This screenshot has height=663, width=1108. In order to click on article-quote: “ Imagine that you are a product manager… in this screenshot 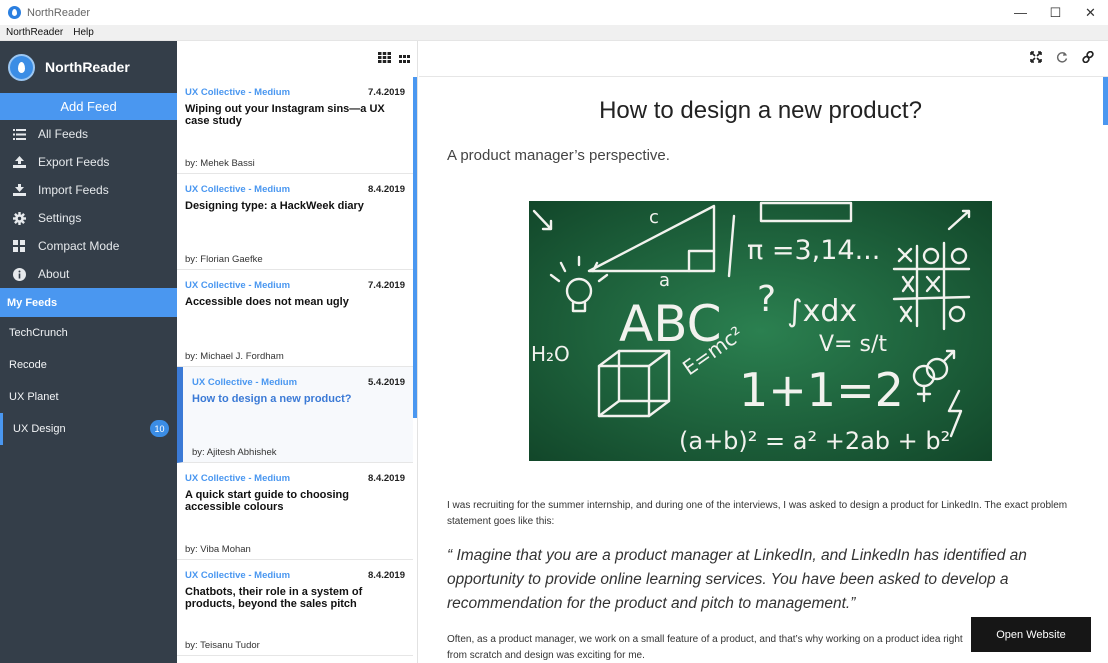, I will do `click(737, 579)`.